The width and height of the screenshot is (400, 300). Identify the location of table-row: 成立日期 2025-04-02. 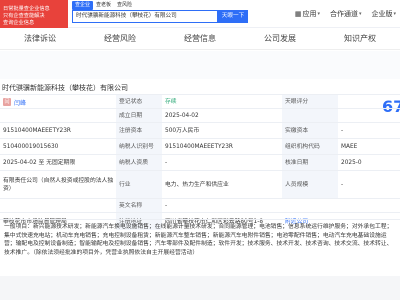
(200, 115).